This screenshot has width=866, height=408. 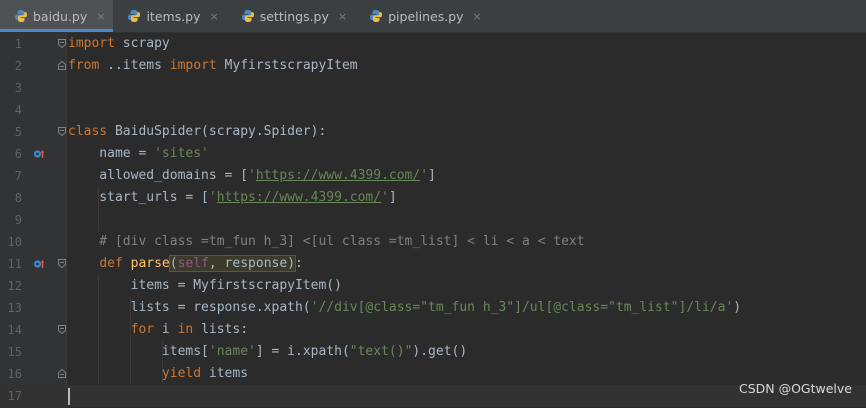 I want to click on code-text: ), so click(x=737, y=307).